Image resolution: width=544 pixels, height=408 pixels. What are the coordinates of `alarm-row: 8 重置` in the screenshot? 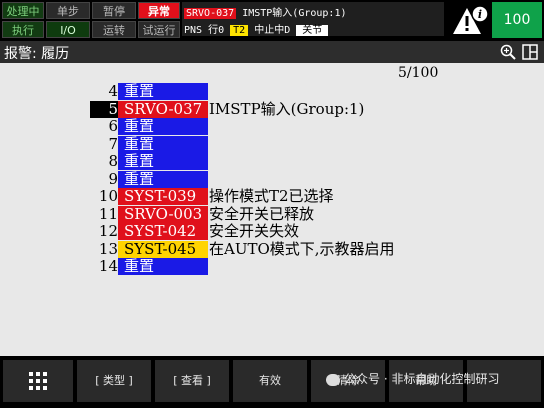 It's located at (272, 161).